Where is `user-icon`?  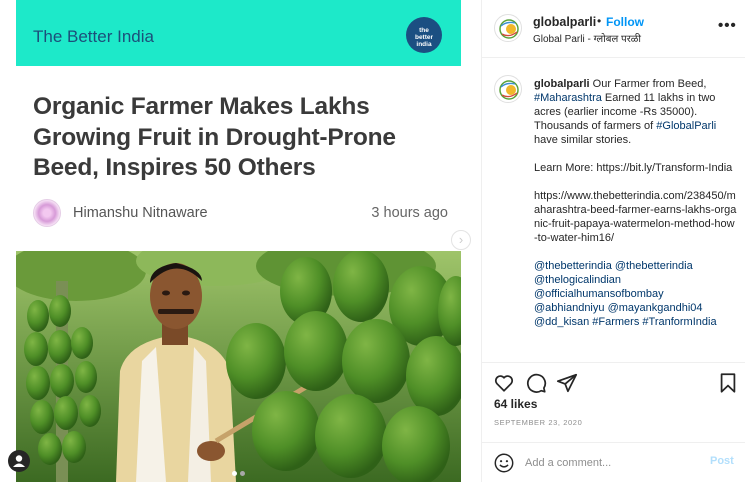 user-icon is located at coordinates (19, 461).